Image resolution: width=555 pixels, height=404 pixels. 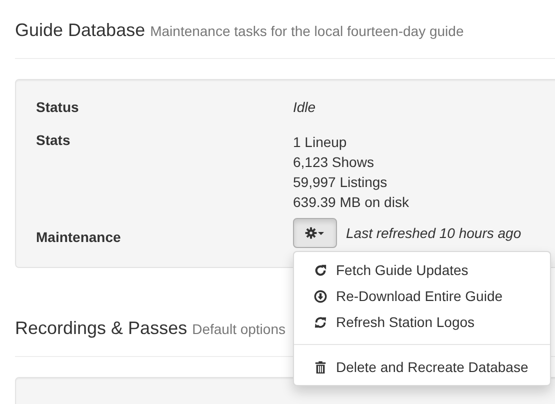 What do you see at coordinates (320, 142) in the screenshot?
I see `stat-line: 1 Lineup` at bounding box center [320, 142].